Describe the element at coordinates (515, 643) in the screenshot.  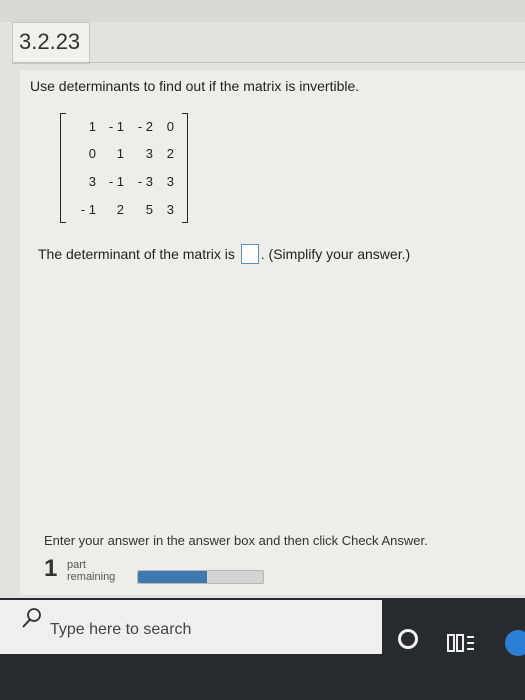
I see `edge-icon` at that location.